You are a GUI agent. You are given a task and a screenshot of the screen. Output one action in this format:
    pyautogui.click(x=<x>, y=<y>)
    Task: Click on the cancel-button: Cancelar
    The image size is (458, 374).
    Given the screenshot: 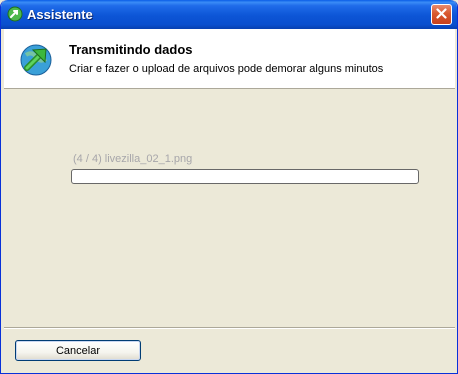 What is the action you would take?
    pyautogui.click(x=78, y=350)
    